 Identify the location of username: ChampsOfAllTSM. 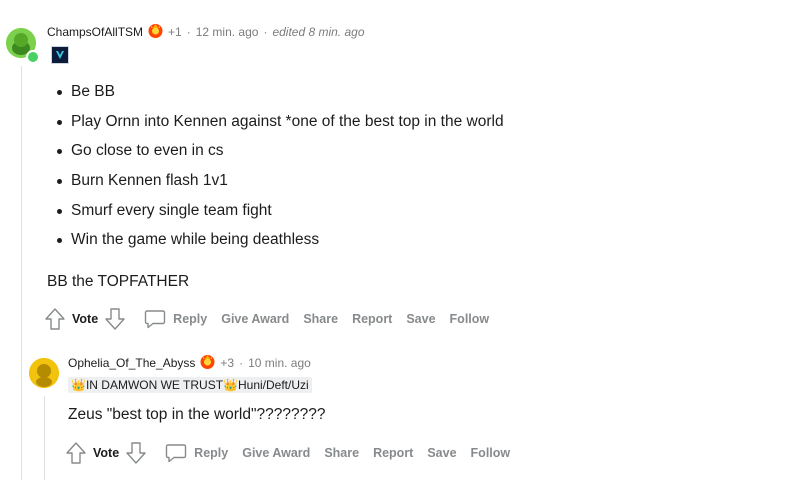
(95, 32).